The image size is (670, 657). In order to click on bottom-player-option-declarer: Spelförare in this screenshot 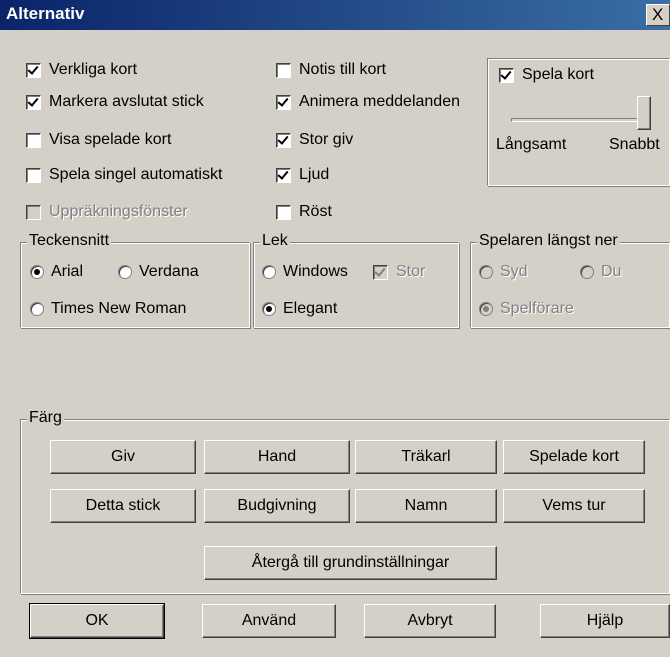, I will do `click(526, 309)`.